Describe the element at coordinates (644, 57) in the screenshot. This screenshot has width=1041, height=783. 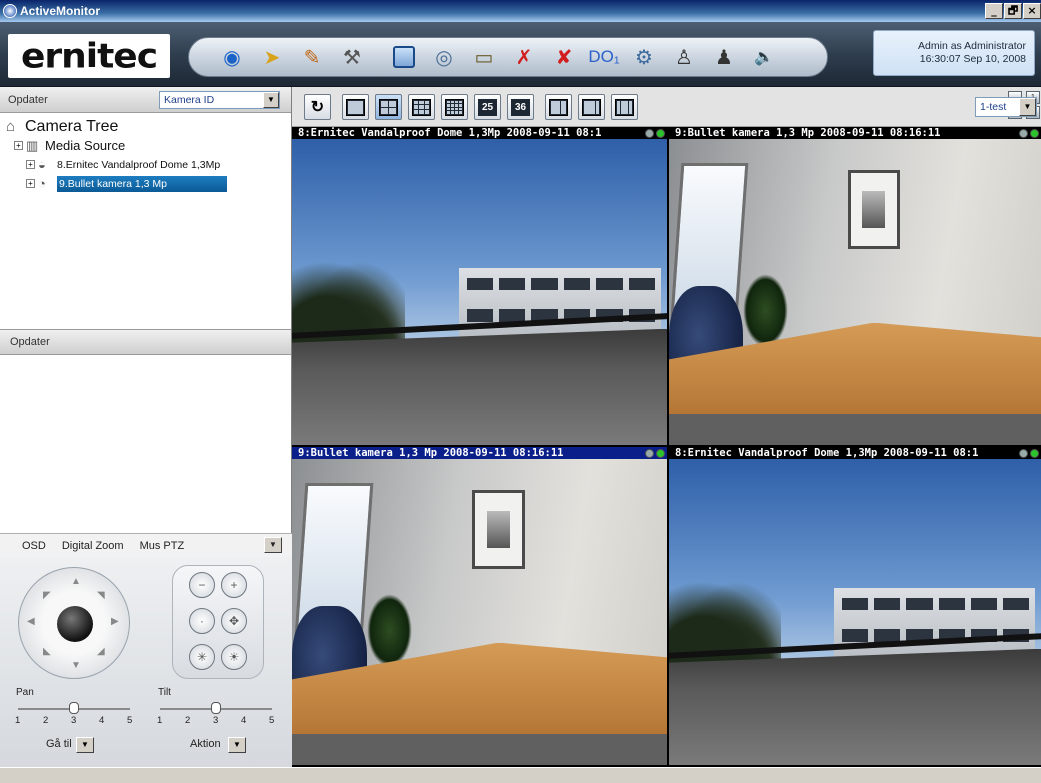
I see `settings-chip-icon: ⚙` at that location.